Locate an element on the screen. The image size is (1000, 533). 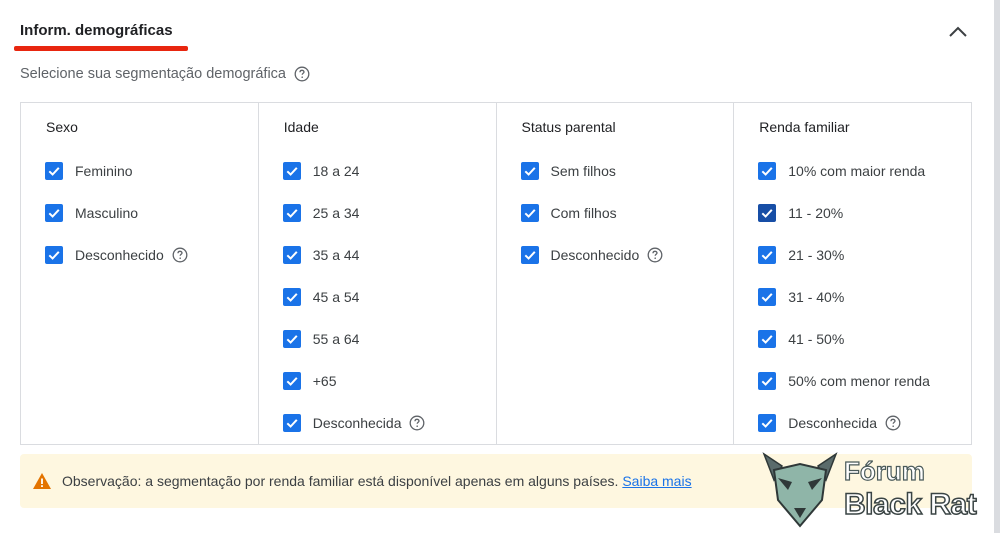
column-title: Idade is located at coordinates (301, 127).